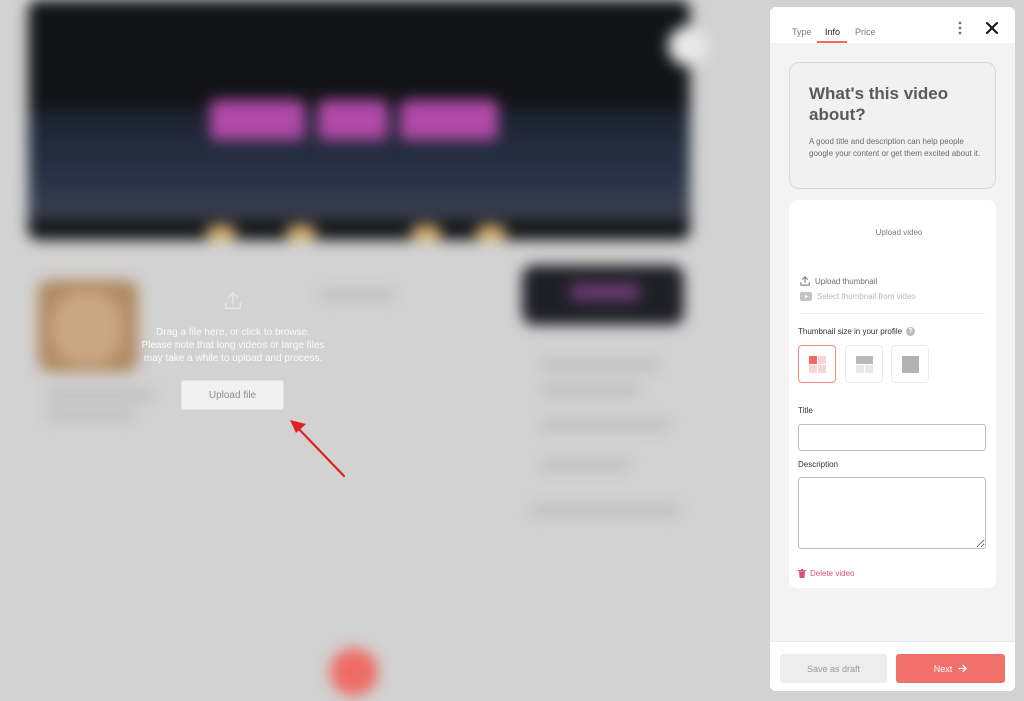 Image resolution: width=1024 pixels, height=701 pixels. I want to click on upload-instructions-line1: Drag a file here, or click to browse., so click(233, 332).